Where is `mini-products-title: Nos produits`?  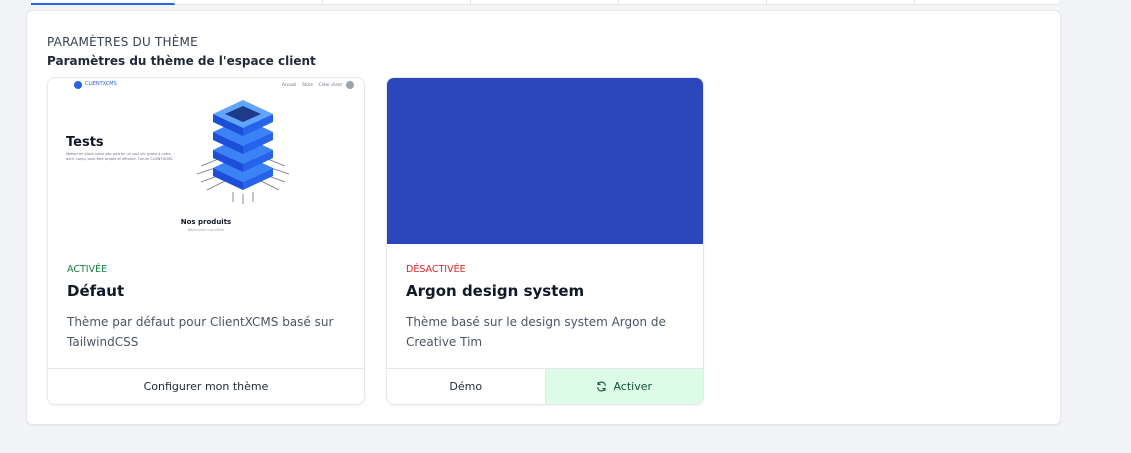 mini-products-title: Nos produits is located at coordinates (206, 222).